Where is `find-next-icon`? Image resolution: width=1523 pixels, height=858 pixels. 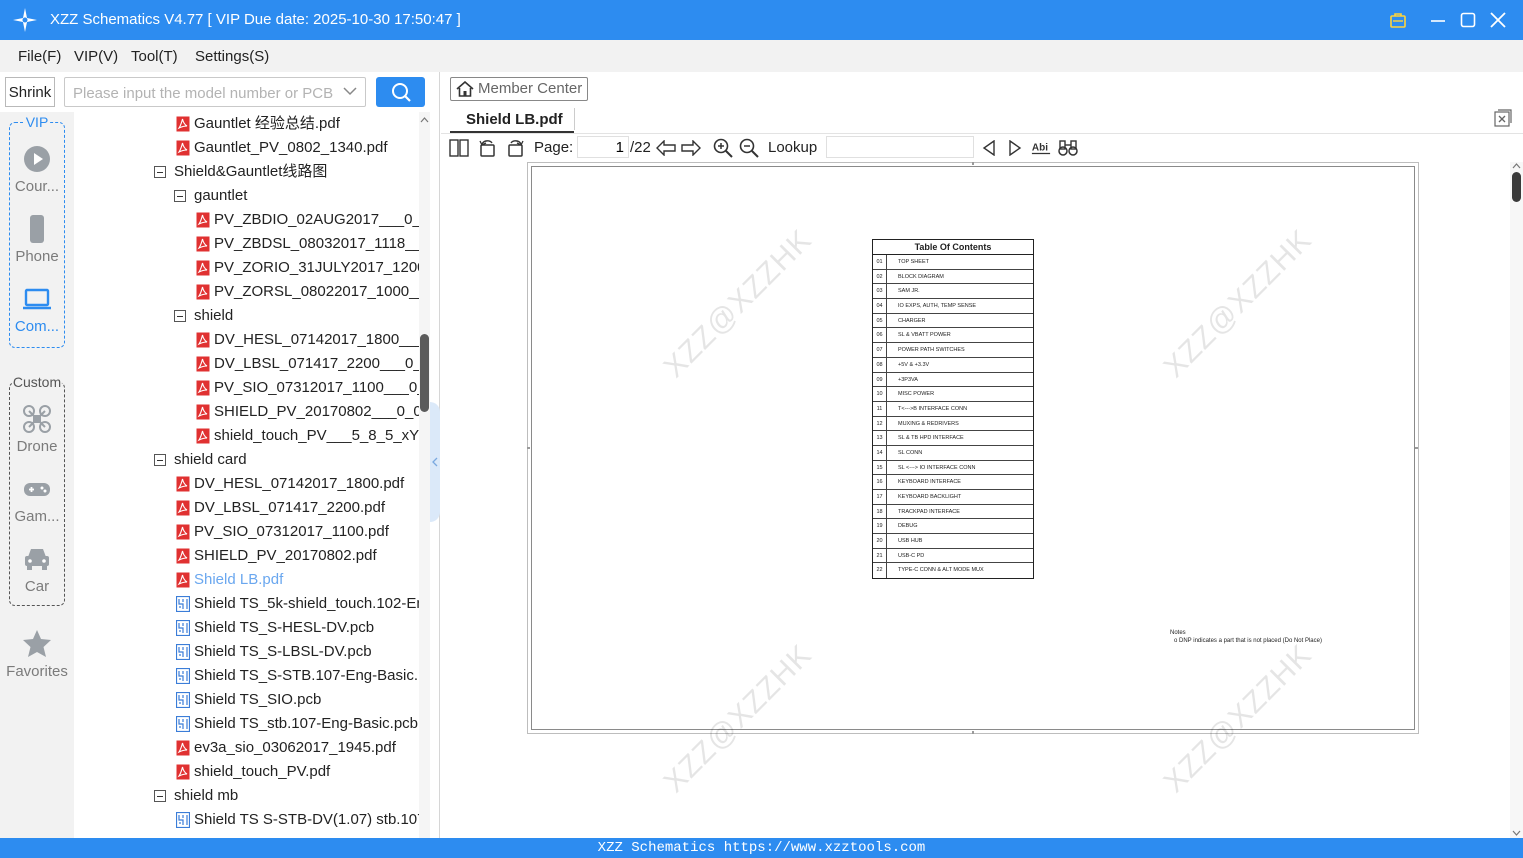
find-next-icon is located at coordinates (1015, 148).